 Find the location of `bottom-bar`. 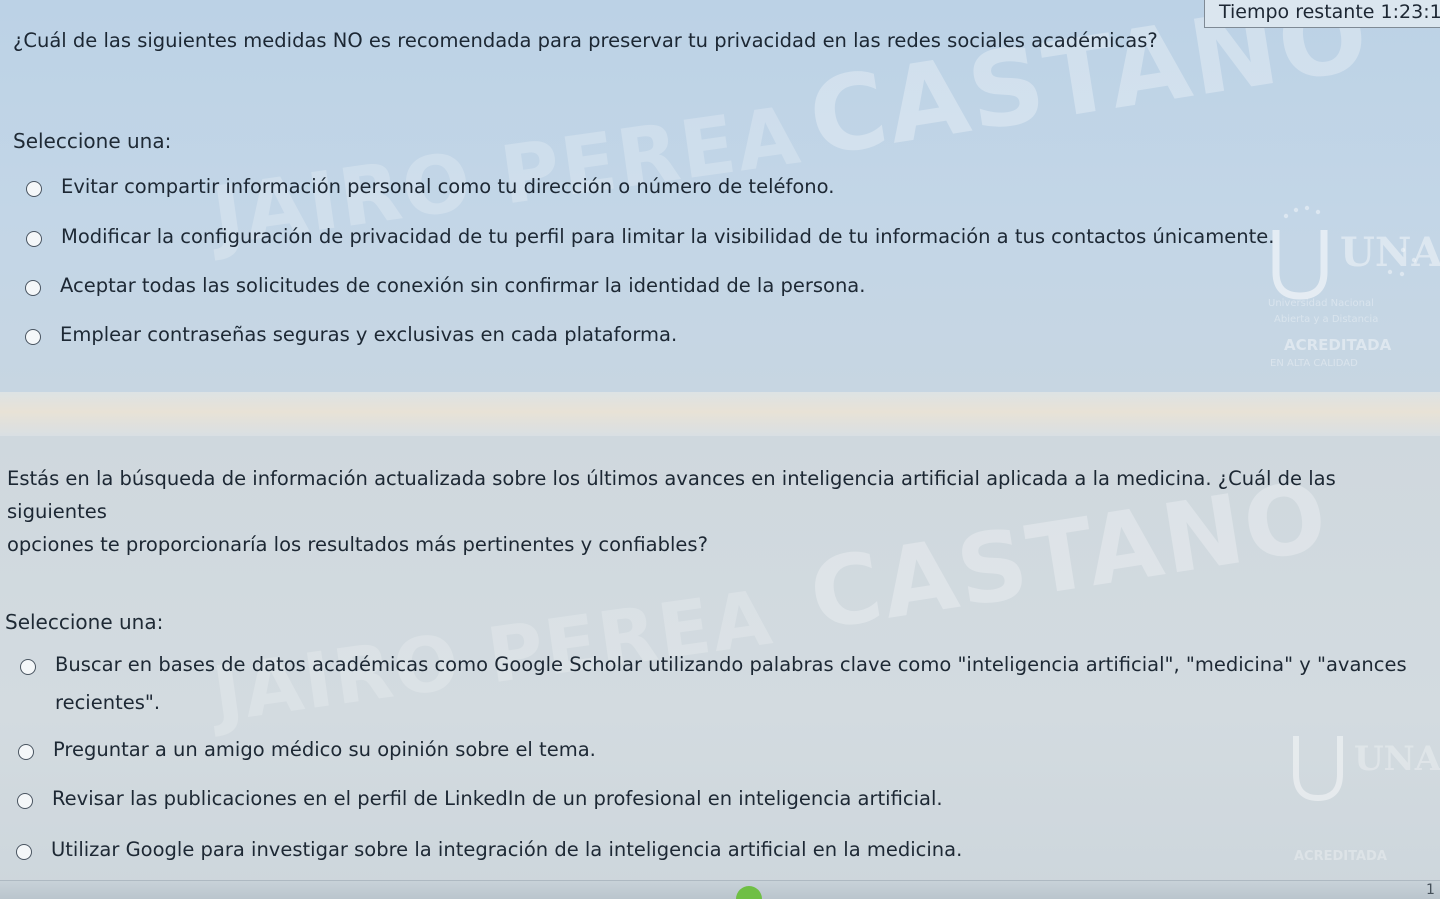

bottom-bar is located at coordinates (720, 889).